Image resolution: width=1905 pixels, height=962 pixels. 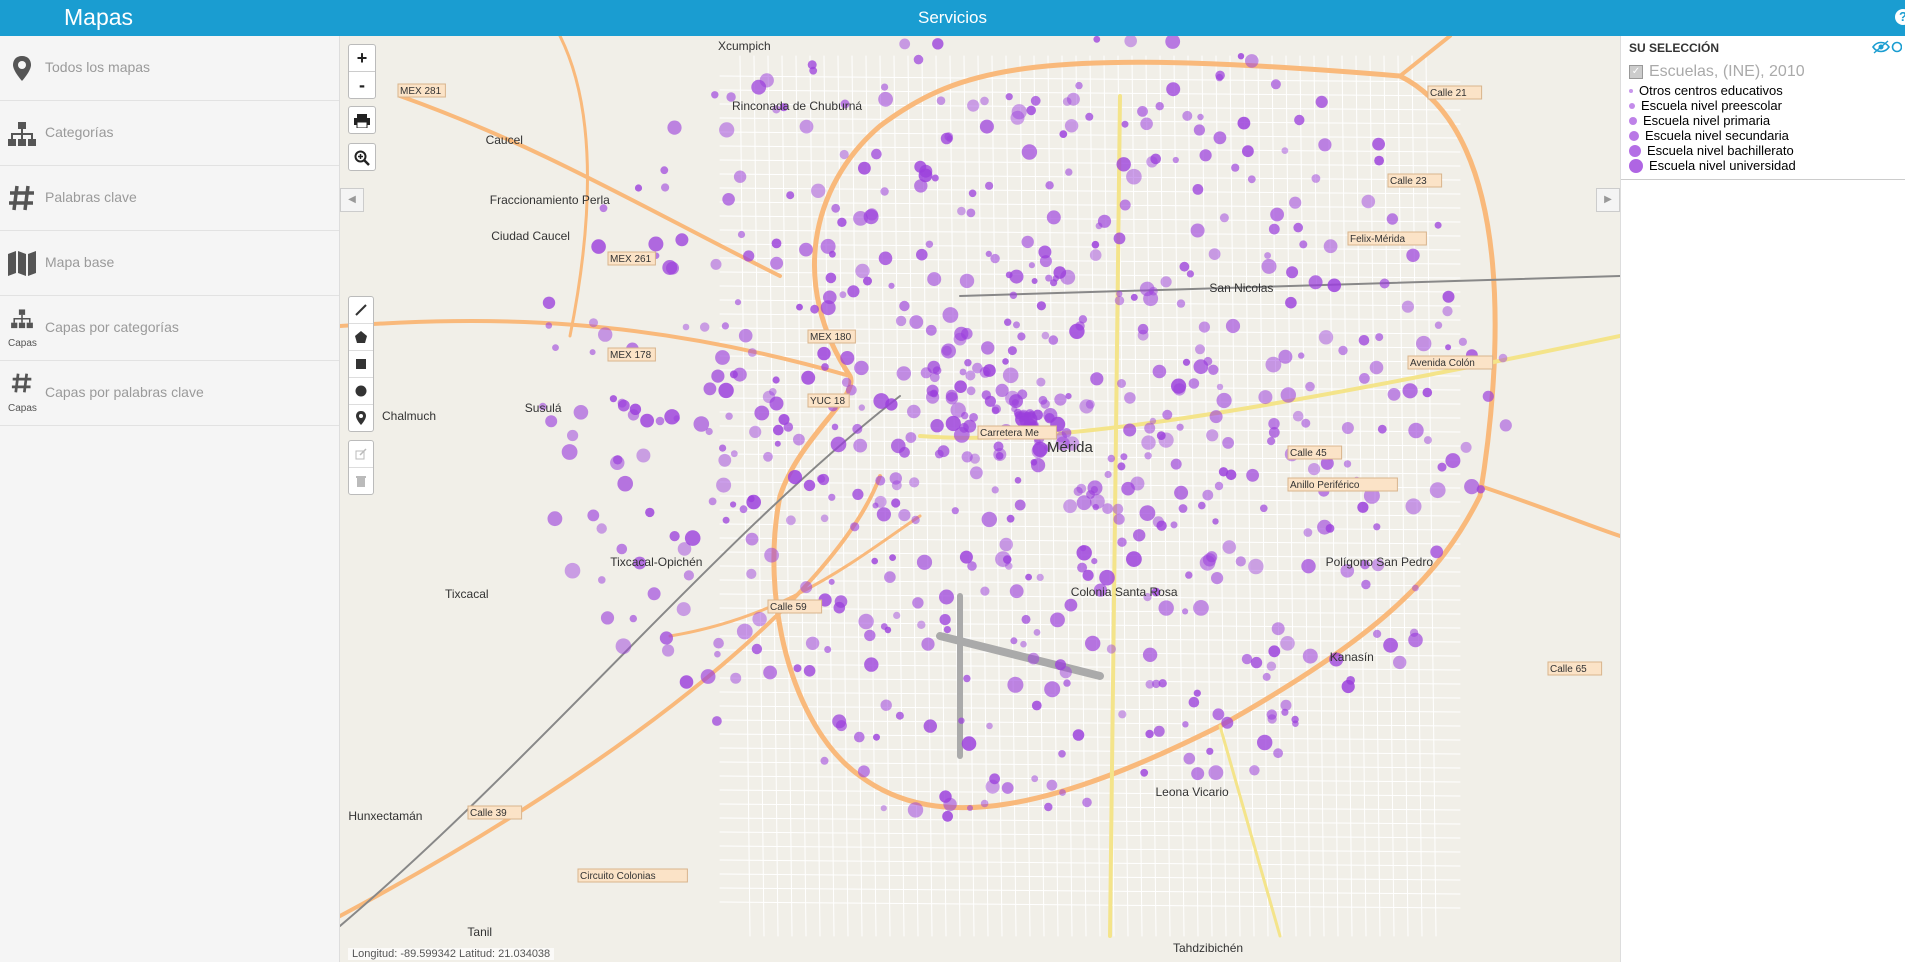 I want to click on question-icon: ?, so click(x=1900, y=17).